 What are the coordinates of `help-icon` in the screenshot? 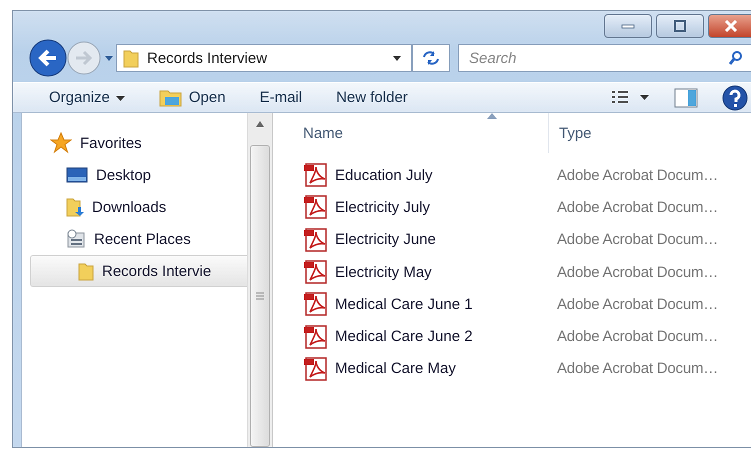 It's located at (735, 97).